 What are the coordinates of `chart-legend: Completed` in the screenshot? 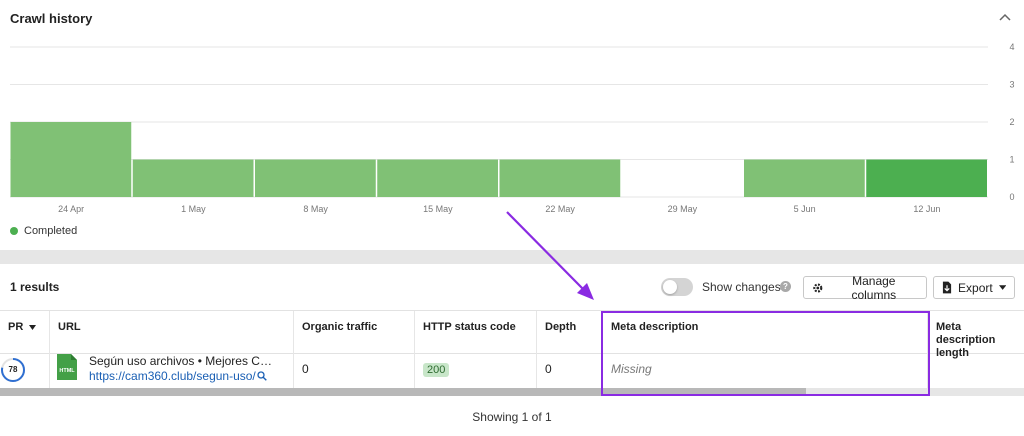 It's located at (43, 231).